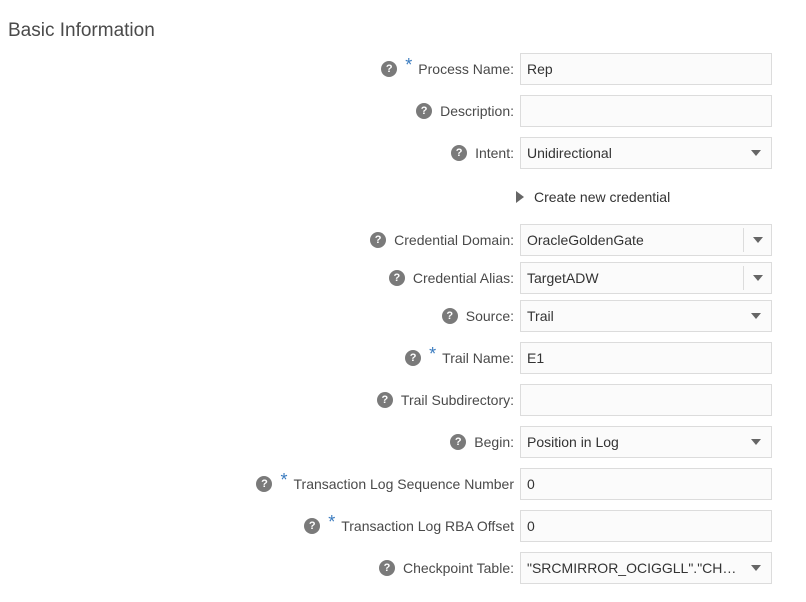  I want to click on credential-domain-row: ? Credential Domain: OracleGoldenGate, so click(403, 240).